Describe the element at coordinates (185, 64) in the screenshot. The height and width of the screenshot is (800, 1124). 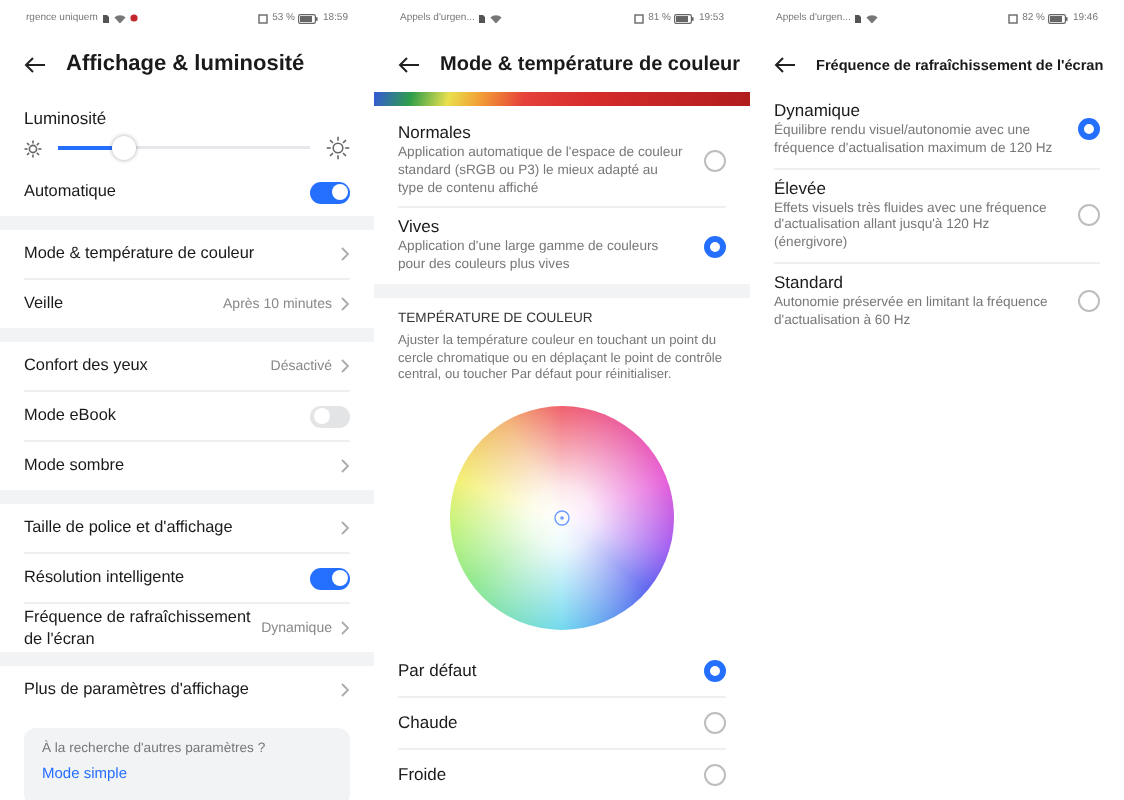
I see `screen-title: Affichage & luminosité` at that location.